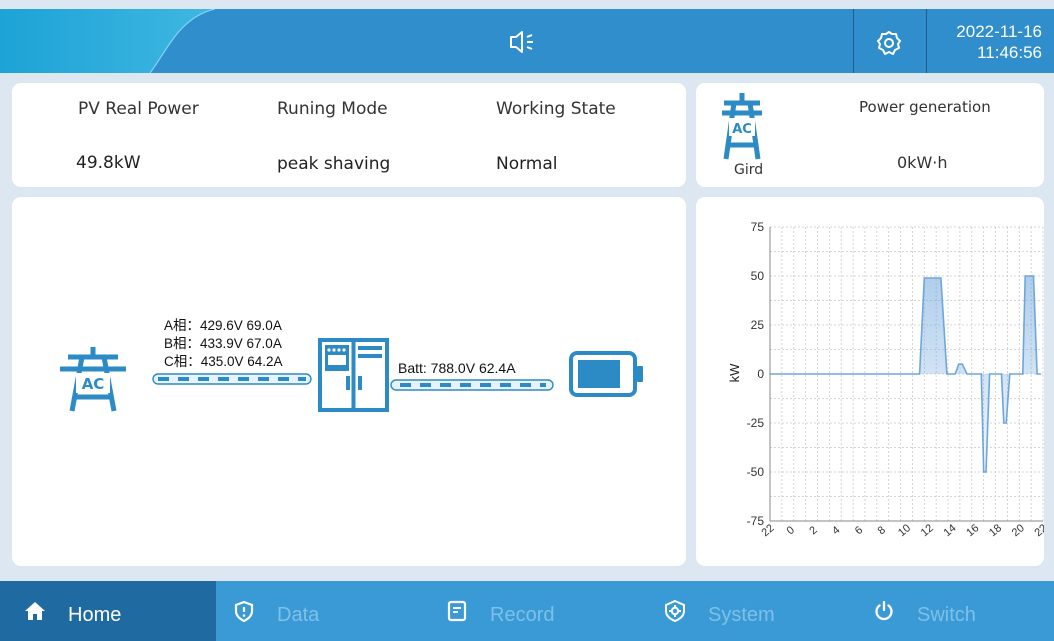 Image resolution: width=1054 pixels, height=641 pixels. Describe the element at coordinates (107, 41) in the screenshot. I see `header-wave-decoration` at that location.